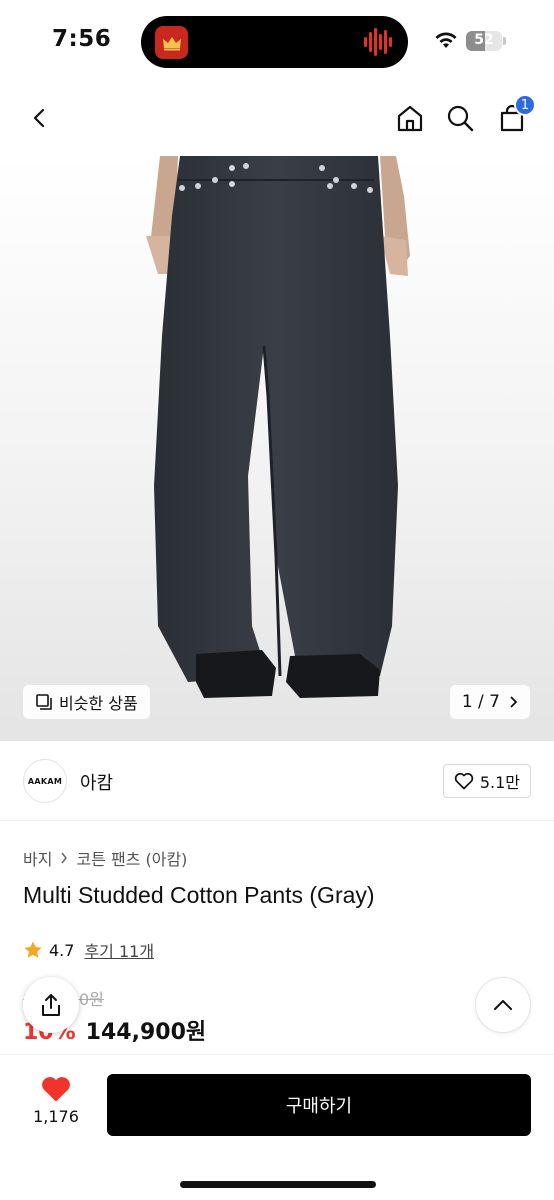  Describe the element at coordinates (98, 703) in the screenshot. I see `similar-products-label: 비슷한 상품` at that location.